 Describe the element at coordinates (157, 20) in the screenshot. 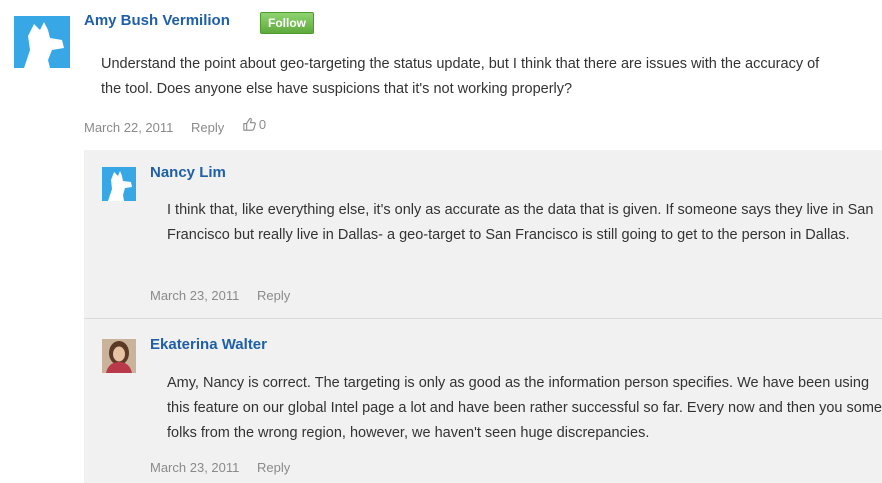

I see `comment-author-link: Amy Bush Vermilion` at that location.